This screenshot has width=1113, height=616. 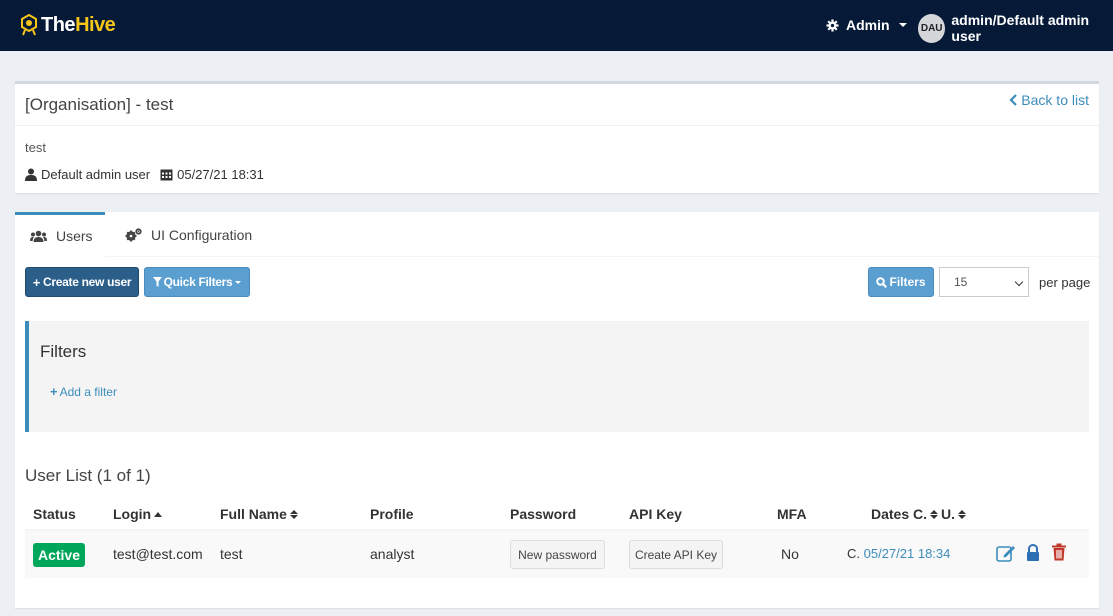 I want to click on column-header-status: Status, so click(x=54, y=514).